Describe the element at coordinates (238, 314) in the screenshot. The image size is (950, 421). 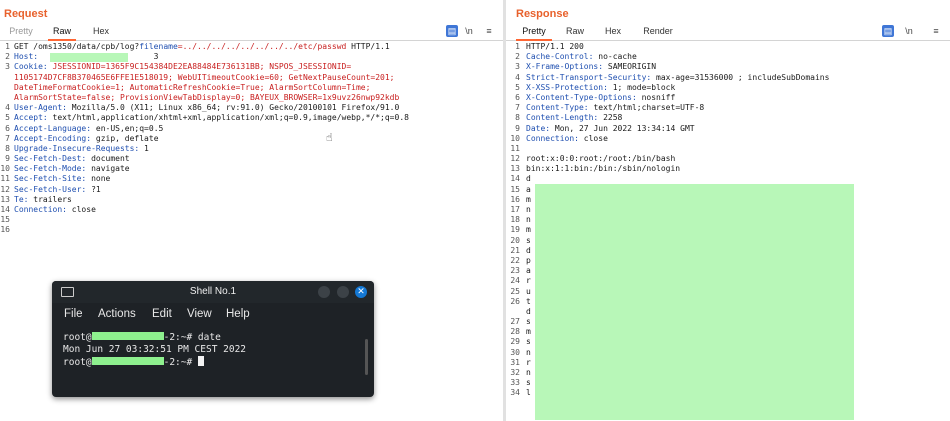
I see `menu-help: Help` at that location.